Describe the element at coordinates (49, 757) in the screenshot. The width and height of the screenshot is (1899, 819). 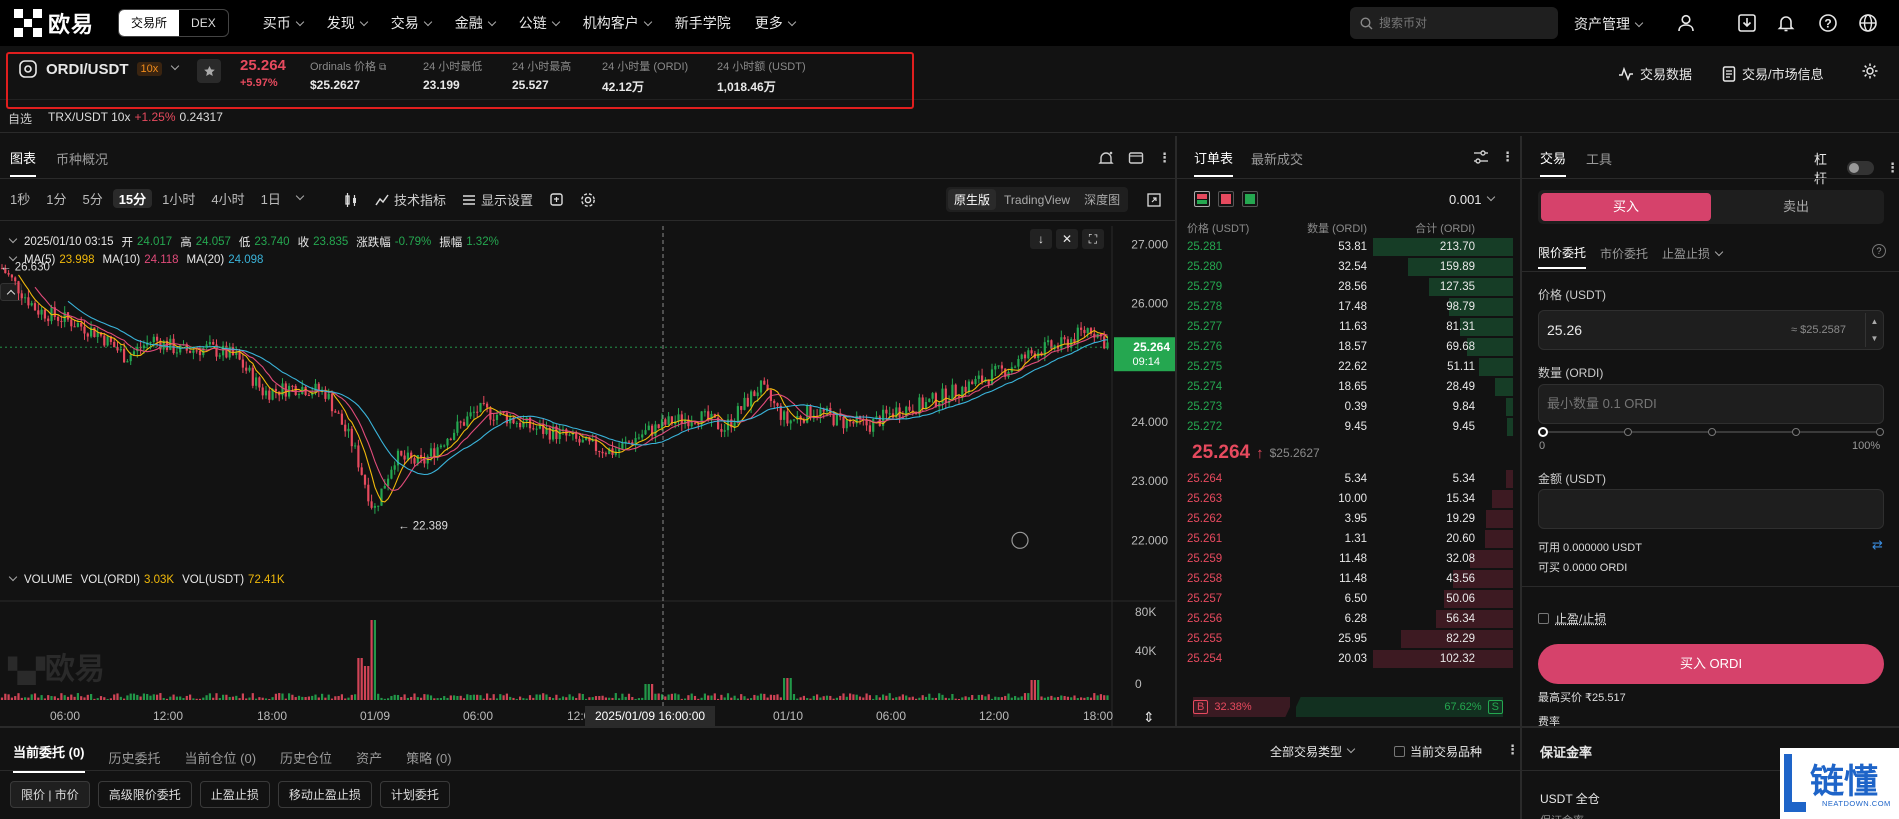
I see `orders-tab-0: 当前委托 (0)` at that location.